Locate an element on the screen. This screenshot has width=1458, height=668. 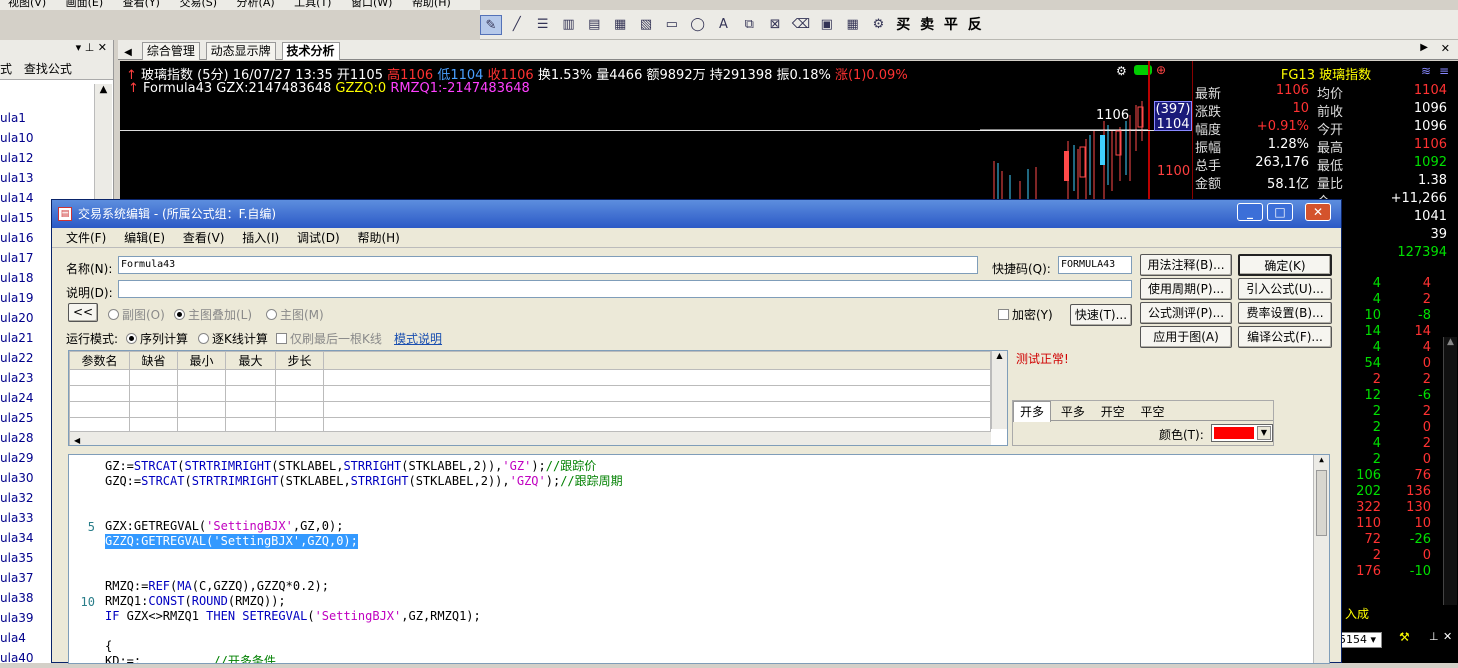
close-icon: ✕ is located at coordinates (102, 47).